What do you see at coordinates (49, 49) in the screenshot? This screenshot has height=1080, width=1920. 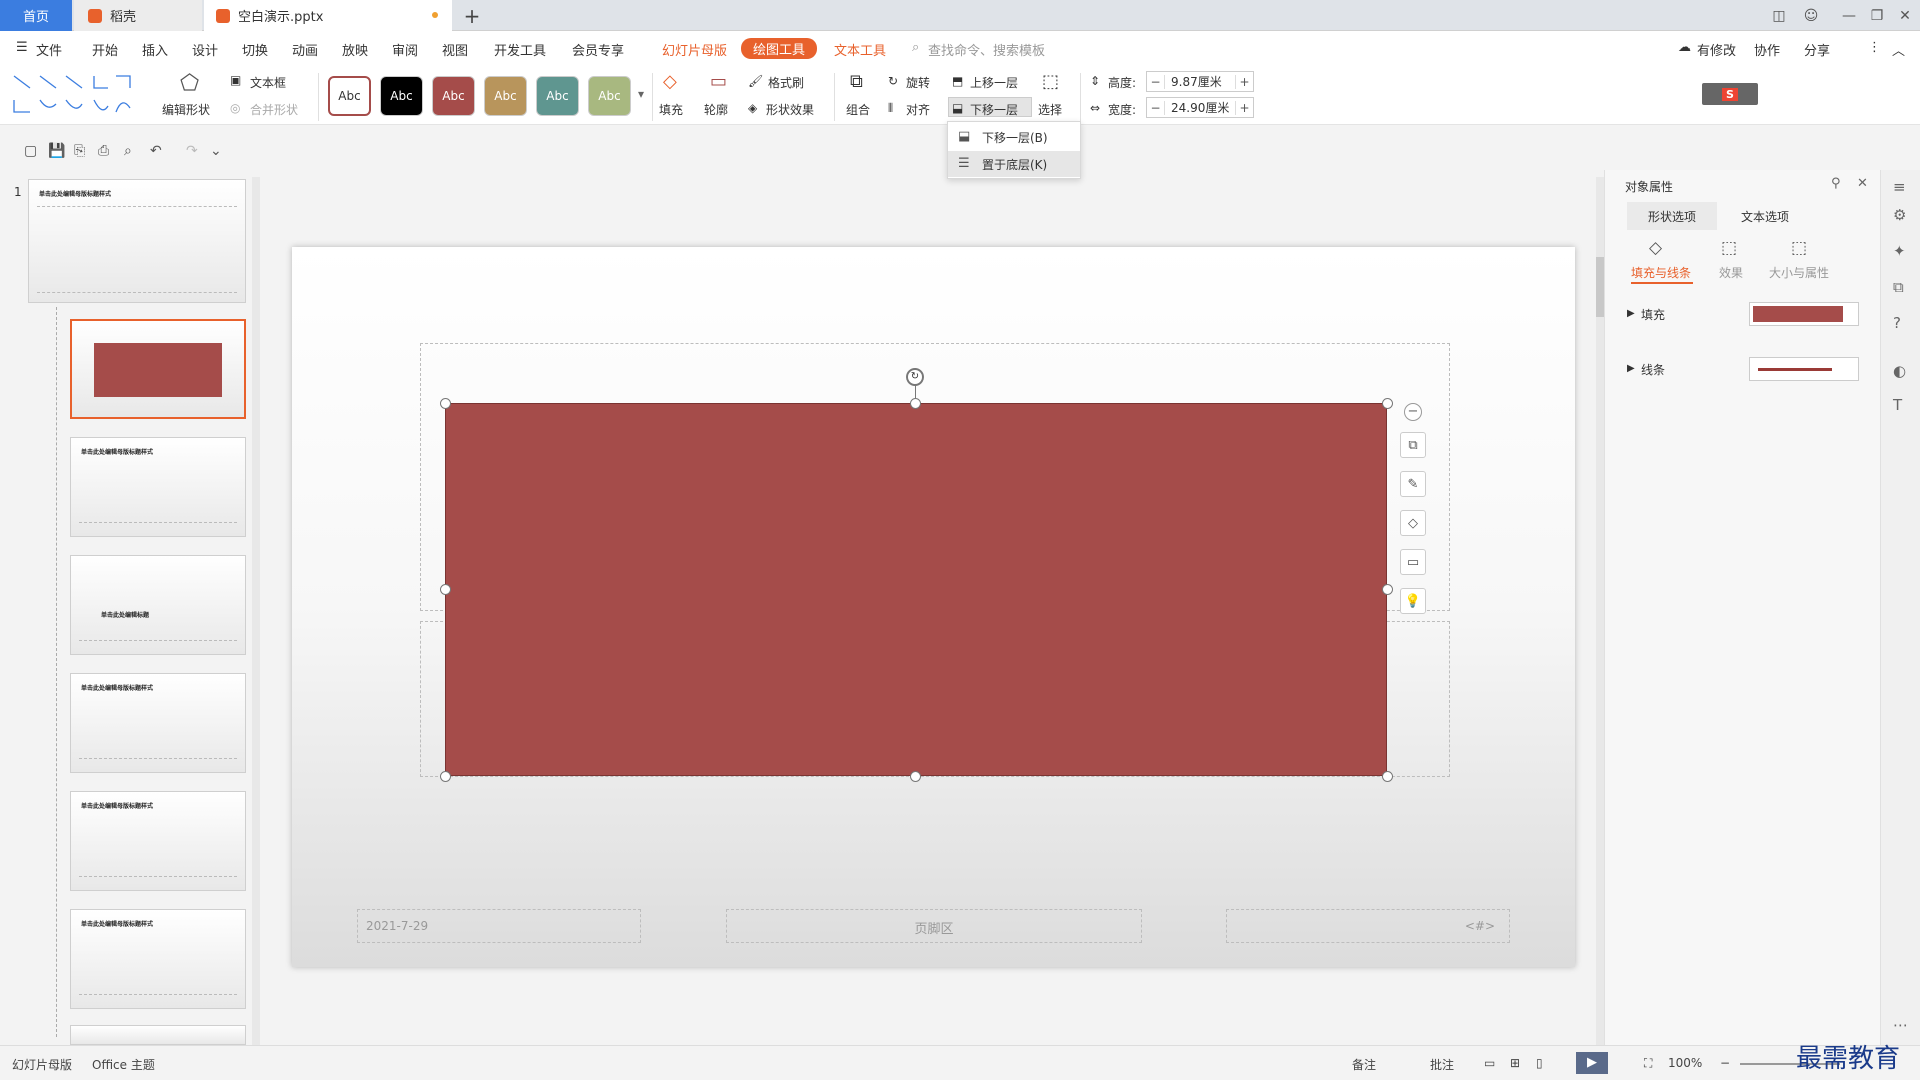 I see `menu-file: 文件` at bounding box center [49, 49].